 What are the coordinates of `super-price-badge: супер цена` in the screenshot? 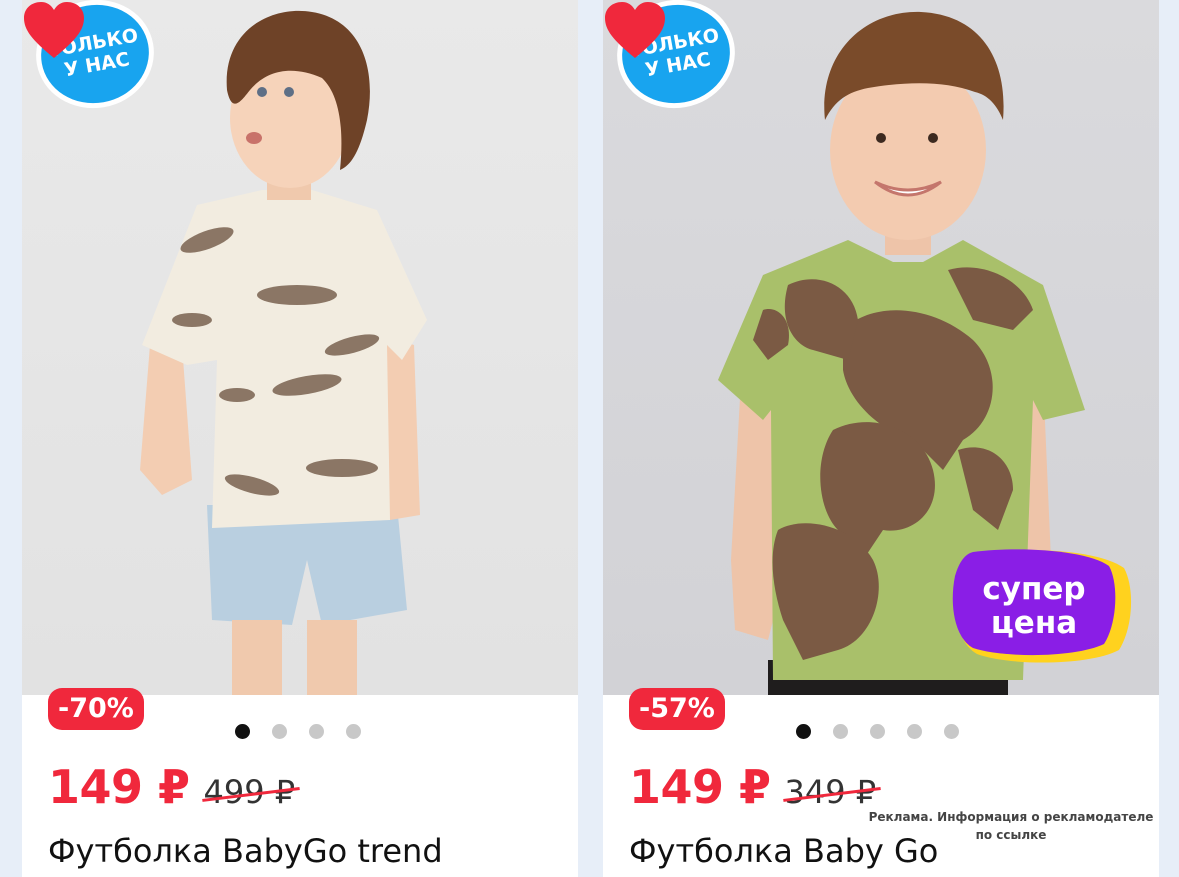 It's located at (1041, 606).